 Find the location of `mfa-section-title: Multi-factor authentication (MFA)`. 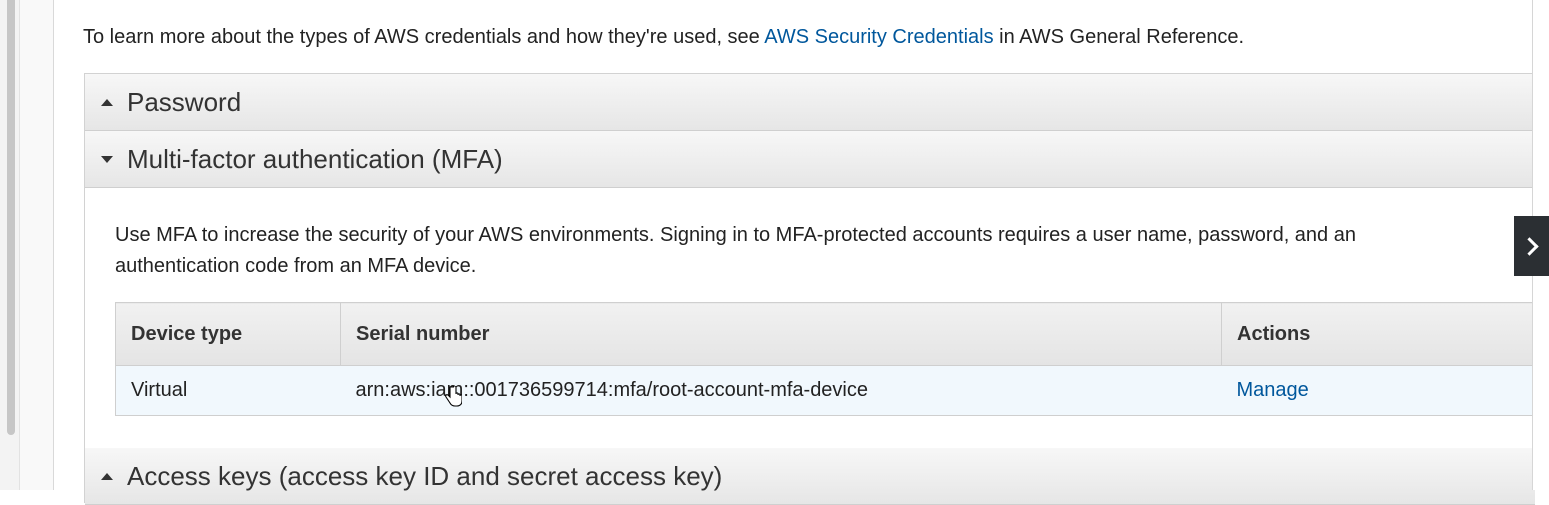

mfa-section-title: Multi-factor authentication (MFA) is located at coordinates (315, 158).